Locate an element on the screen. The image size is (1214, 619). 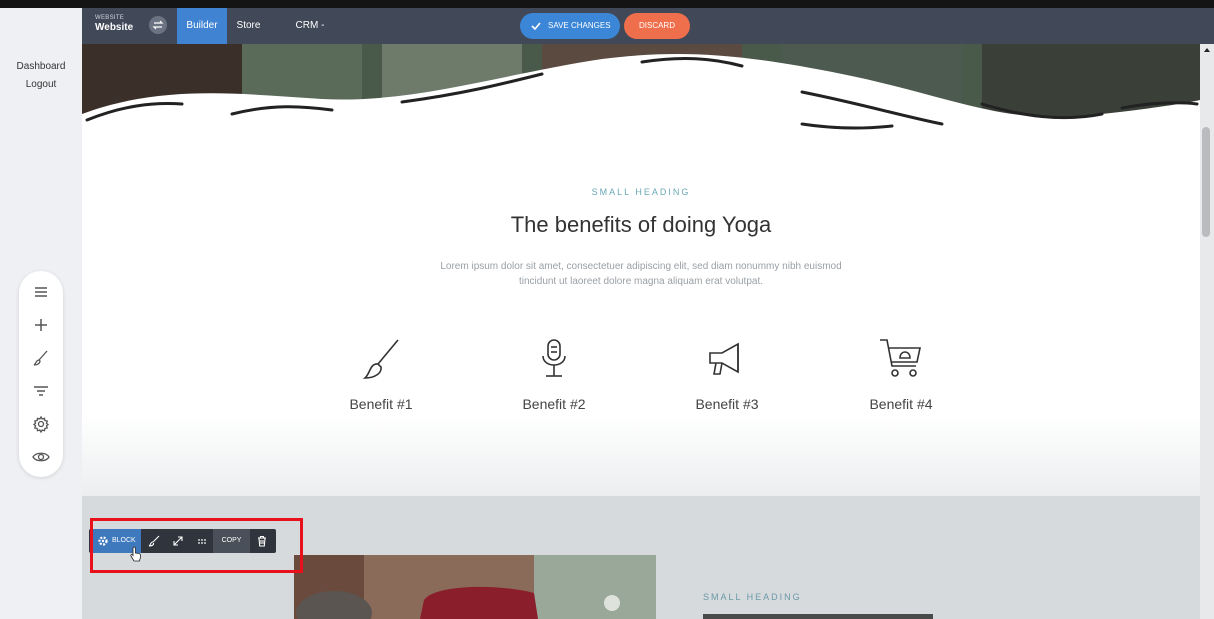
vertical-scrollbar is located at coordinates (1207, 331).